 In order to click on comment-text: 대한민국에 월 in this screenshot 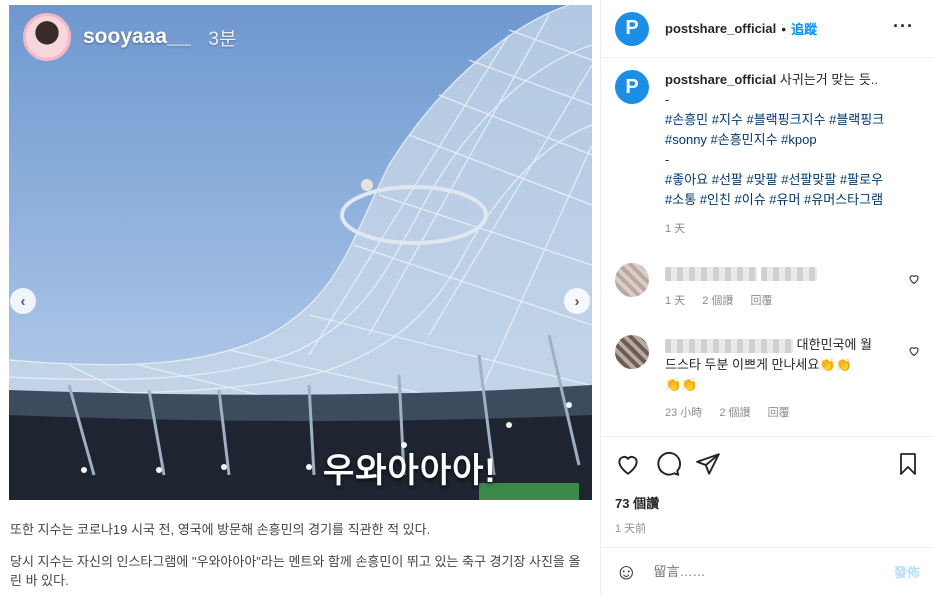, I will do `click(834, 344)`.